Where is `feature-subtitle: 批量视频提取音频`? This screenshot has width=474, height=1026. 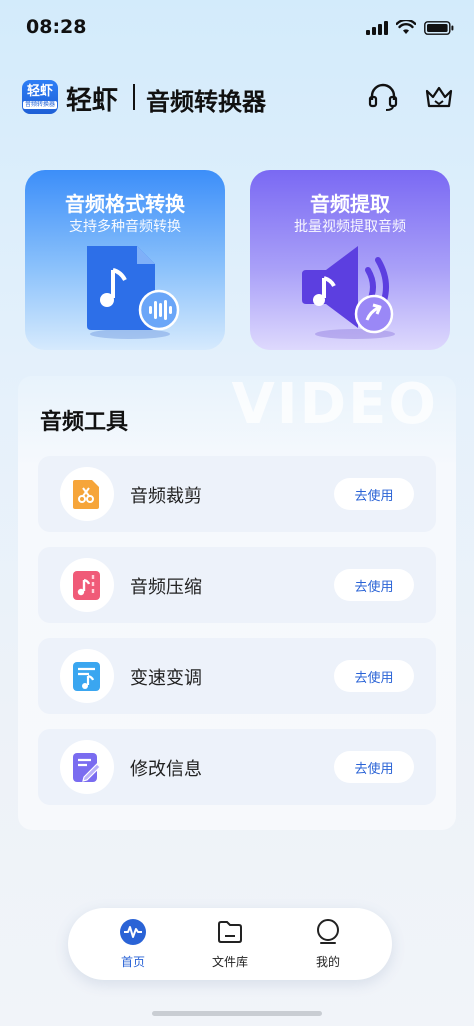
feature-subtitle: 批量视频提取音频 is located at coordinates (350, 227).